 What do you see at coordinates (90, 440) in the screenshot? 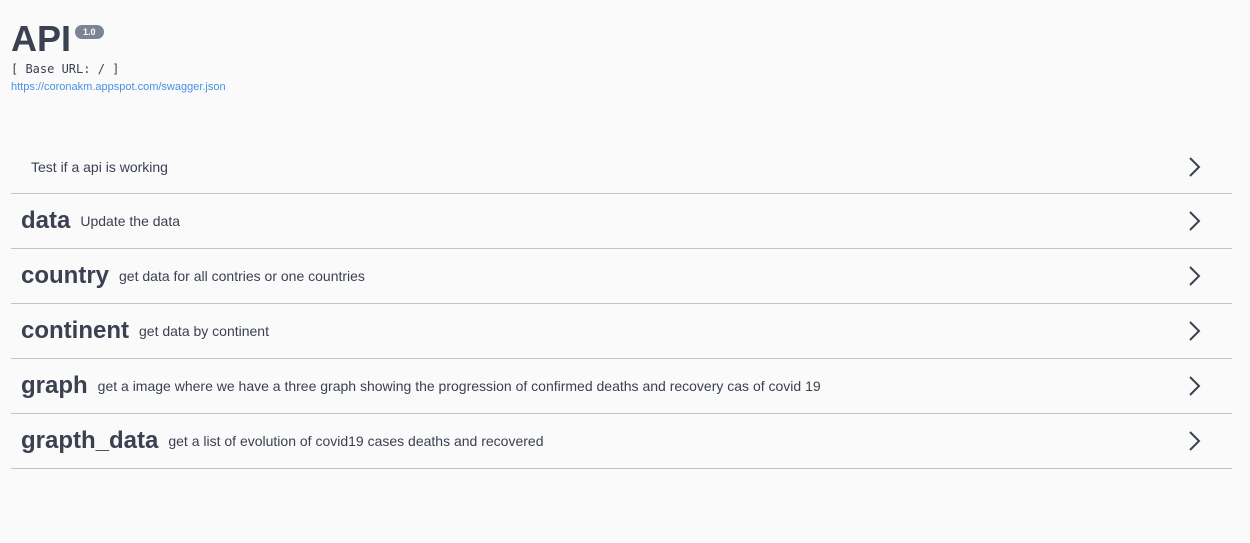
I see `tag-name: grapth_data` at bounding box center [90, 440].